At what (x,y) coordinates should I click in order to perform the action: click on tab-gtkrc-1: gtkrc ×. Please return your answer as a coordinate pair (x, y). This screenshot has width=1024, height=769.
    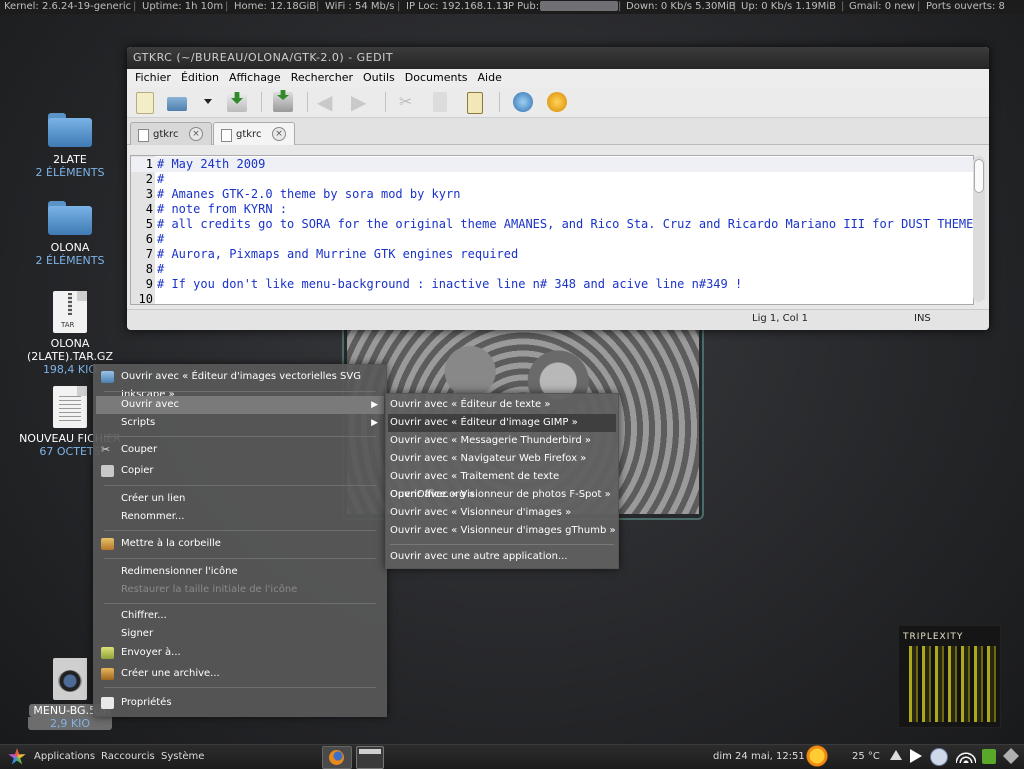
    Looking at the image, I should click on (171, 133).